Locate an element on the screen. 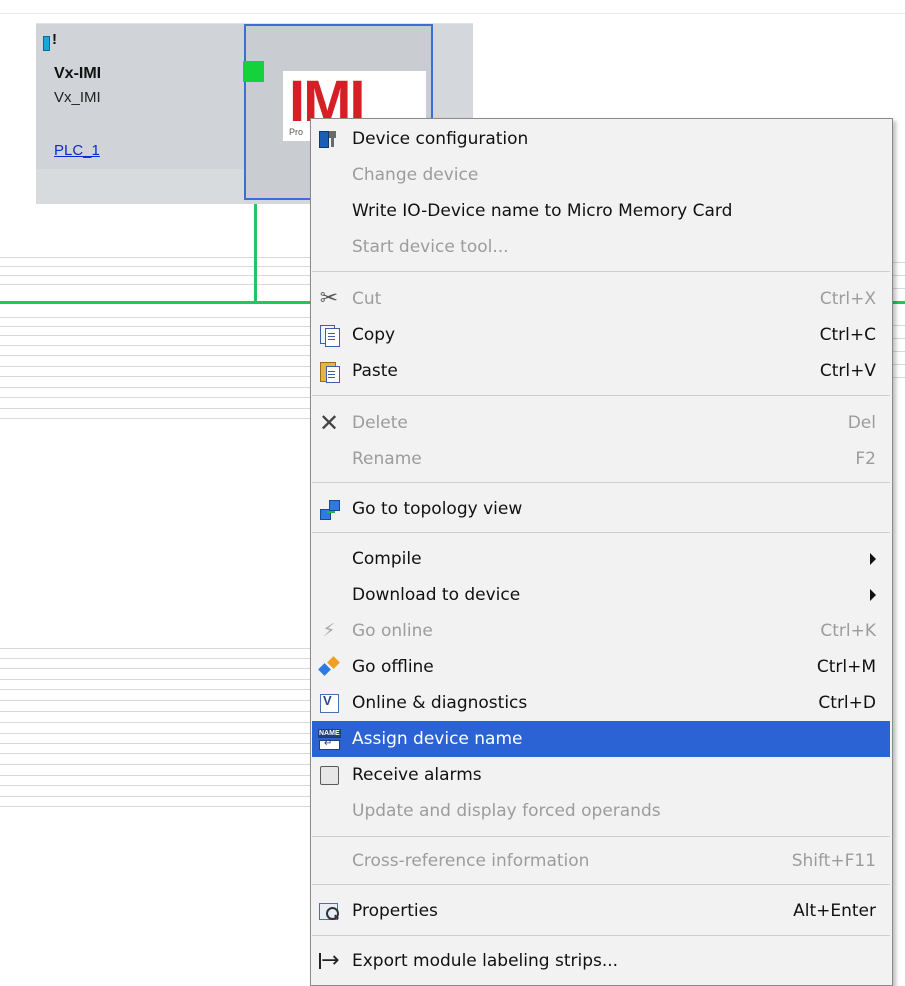 The width and height of the screenshot is (905, 986). menu-item-label: Compile is located at coordinates (387, 559).